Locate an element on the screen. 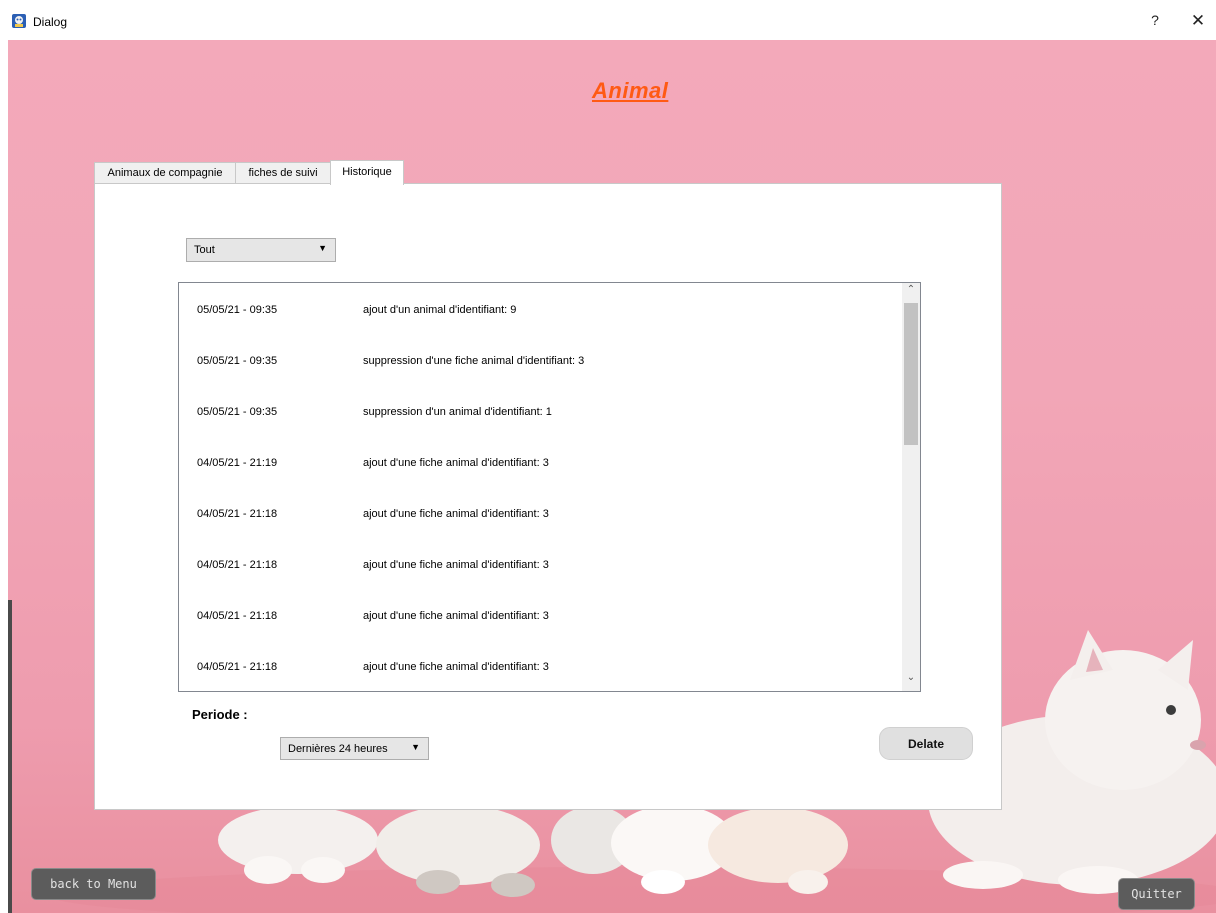 This screenshot has width=1216, height=913. tab-historique: Historique is located at coordinates (367, 172).